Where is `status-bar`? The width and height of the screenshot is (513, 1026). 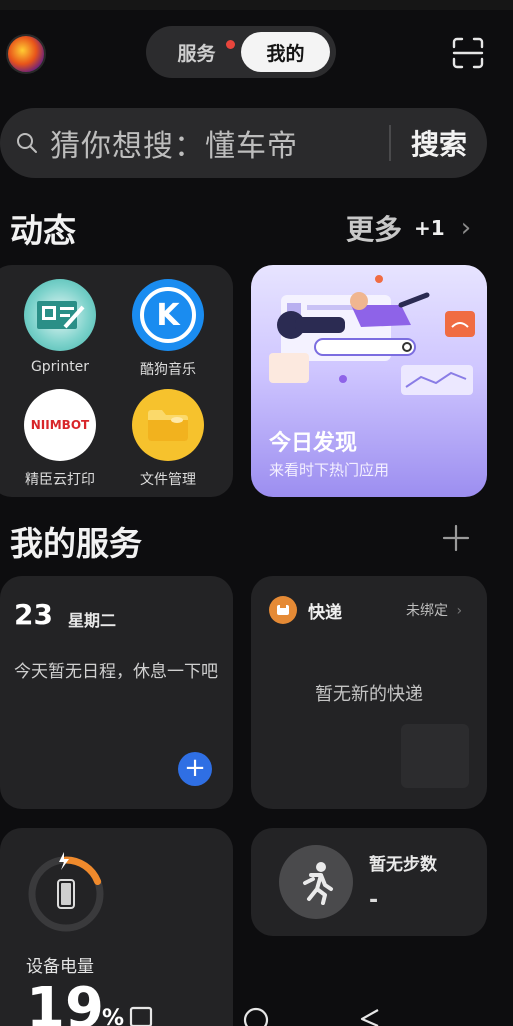
status-bar is located at coordinates (256, 5).